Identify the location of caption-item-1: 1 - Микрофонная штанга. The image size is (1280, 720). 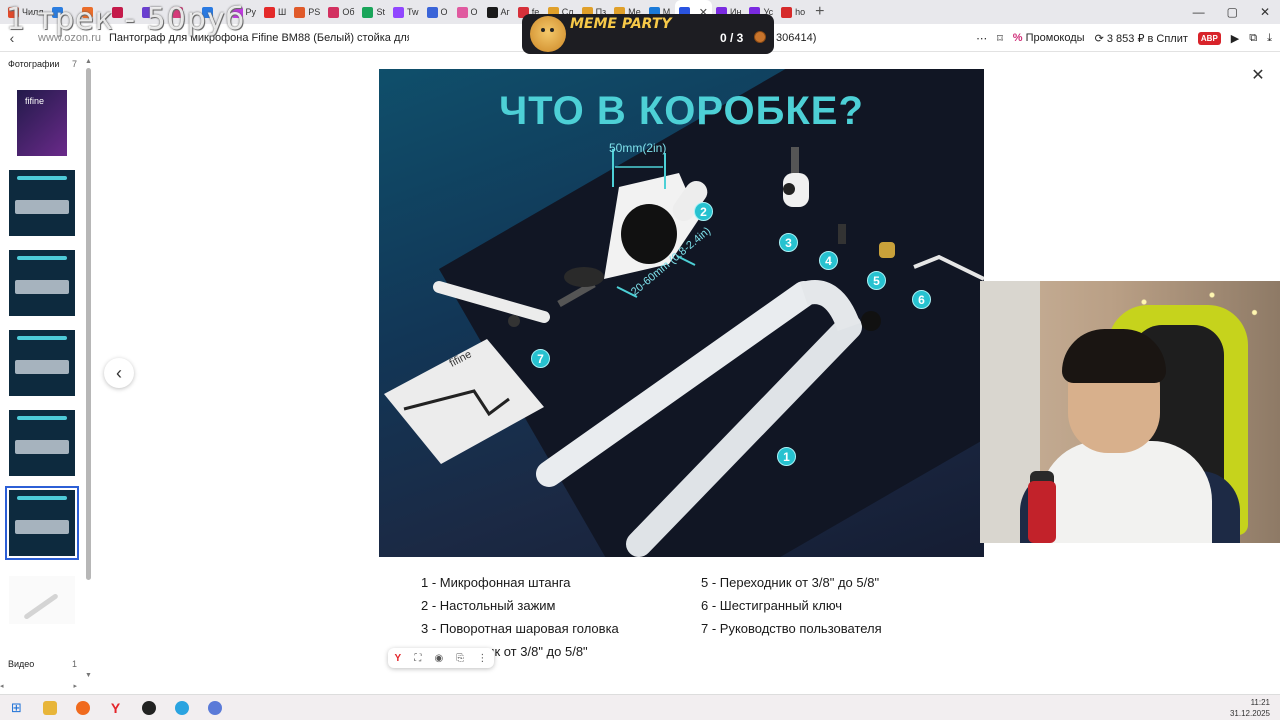
(496, 582).